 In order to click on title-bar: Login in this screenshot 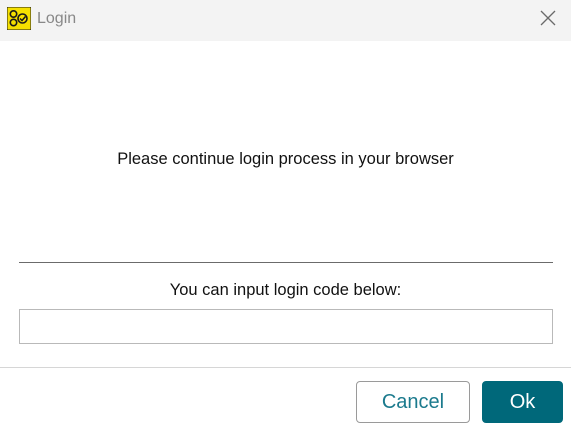, I will do `click(285, 20)`.